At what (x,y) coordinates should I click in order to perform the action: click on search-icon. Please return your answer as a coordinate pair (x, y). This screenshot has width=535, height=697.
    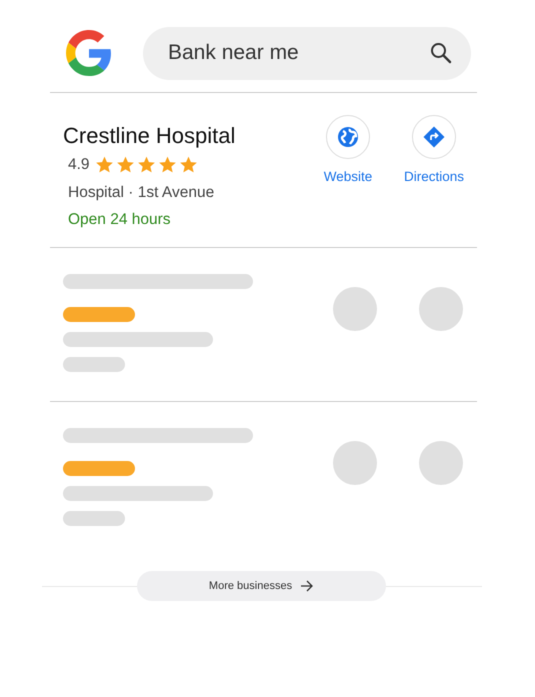
    Looking at the image, I should click on (441, 52).